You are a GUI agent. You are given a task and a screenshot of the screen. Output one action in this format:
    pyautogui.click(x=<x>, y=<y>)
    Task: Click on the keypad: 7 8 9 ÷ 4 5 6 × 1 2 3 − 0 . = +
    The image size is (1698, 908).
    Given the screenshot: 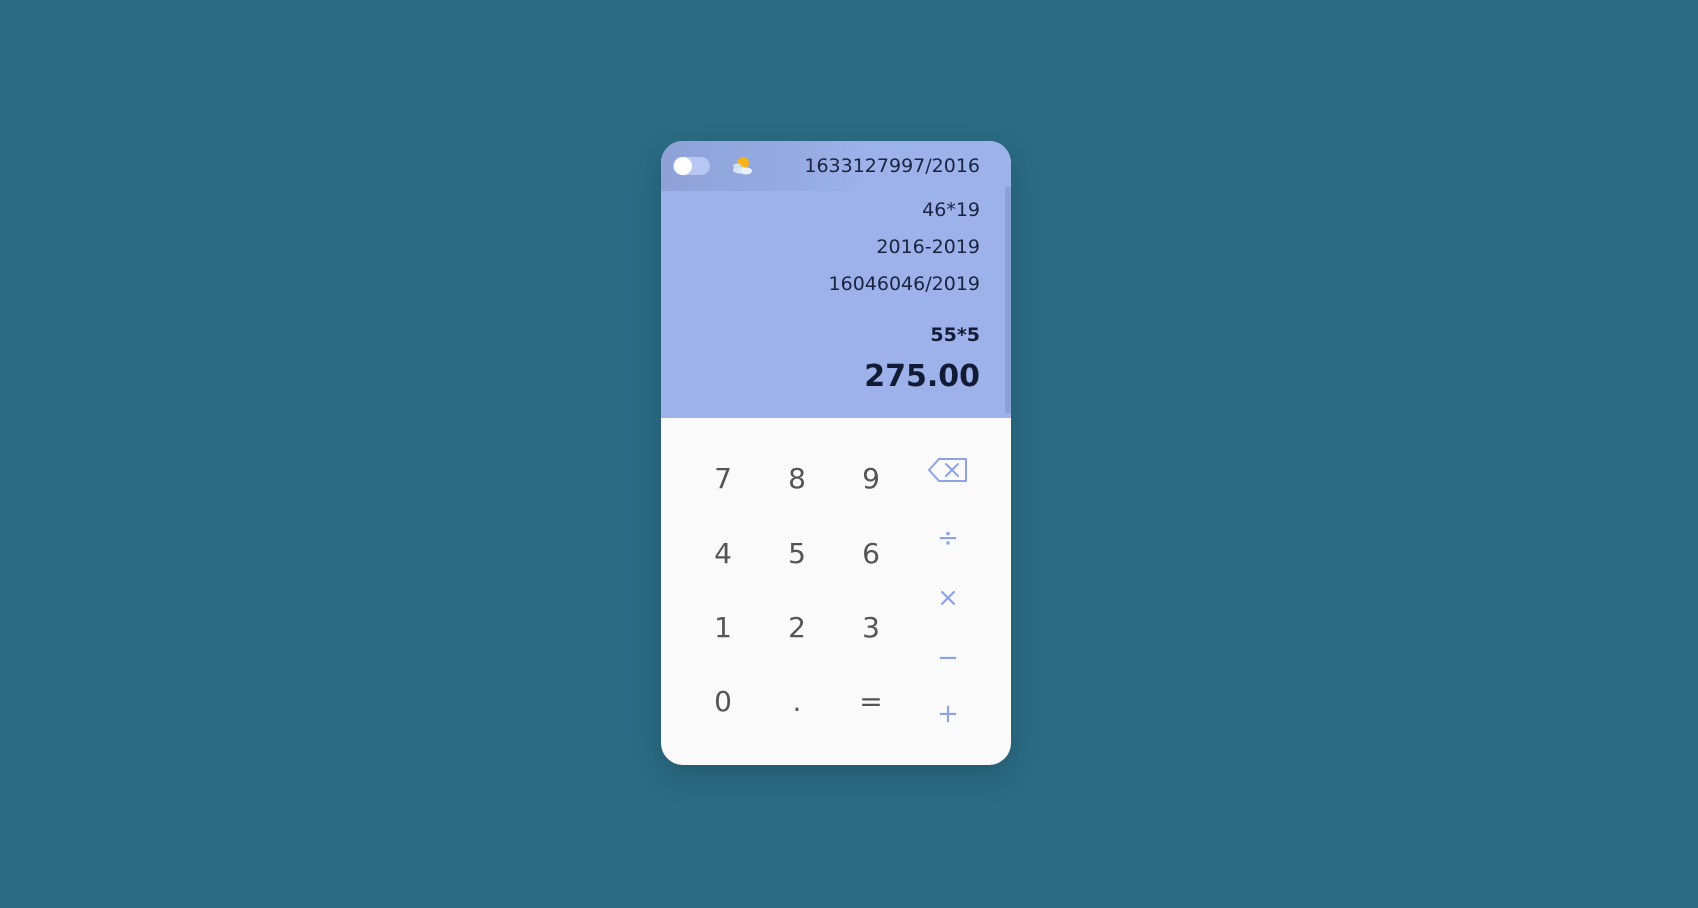 What is the action you would take?
    pyautogui.click(x=836, y=591)
    